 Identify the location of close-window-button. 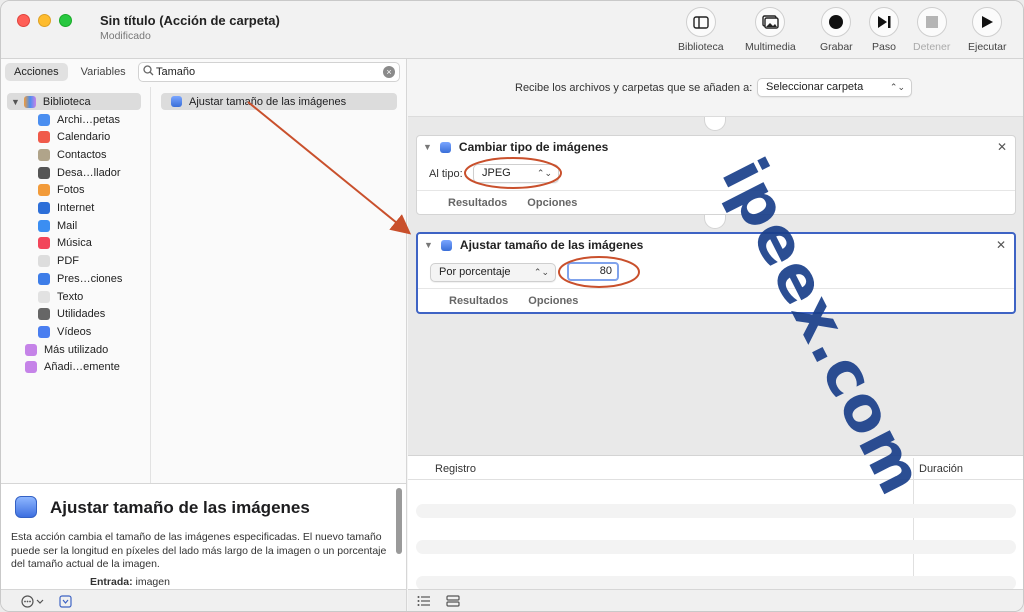
(23, 20).